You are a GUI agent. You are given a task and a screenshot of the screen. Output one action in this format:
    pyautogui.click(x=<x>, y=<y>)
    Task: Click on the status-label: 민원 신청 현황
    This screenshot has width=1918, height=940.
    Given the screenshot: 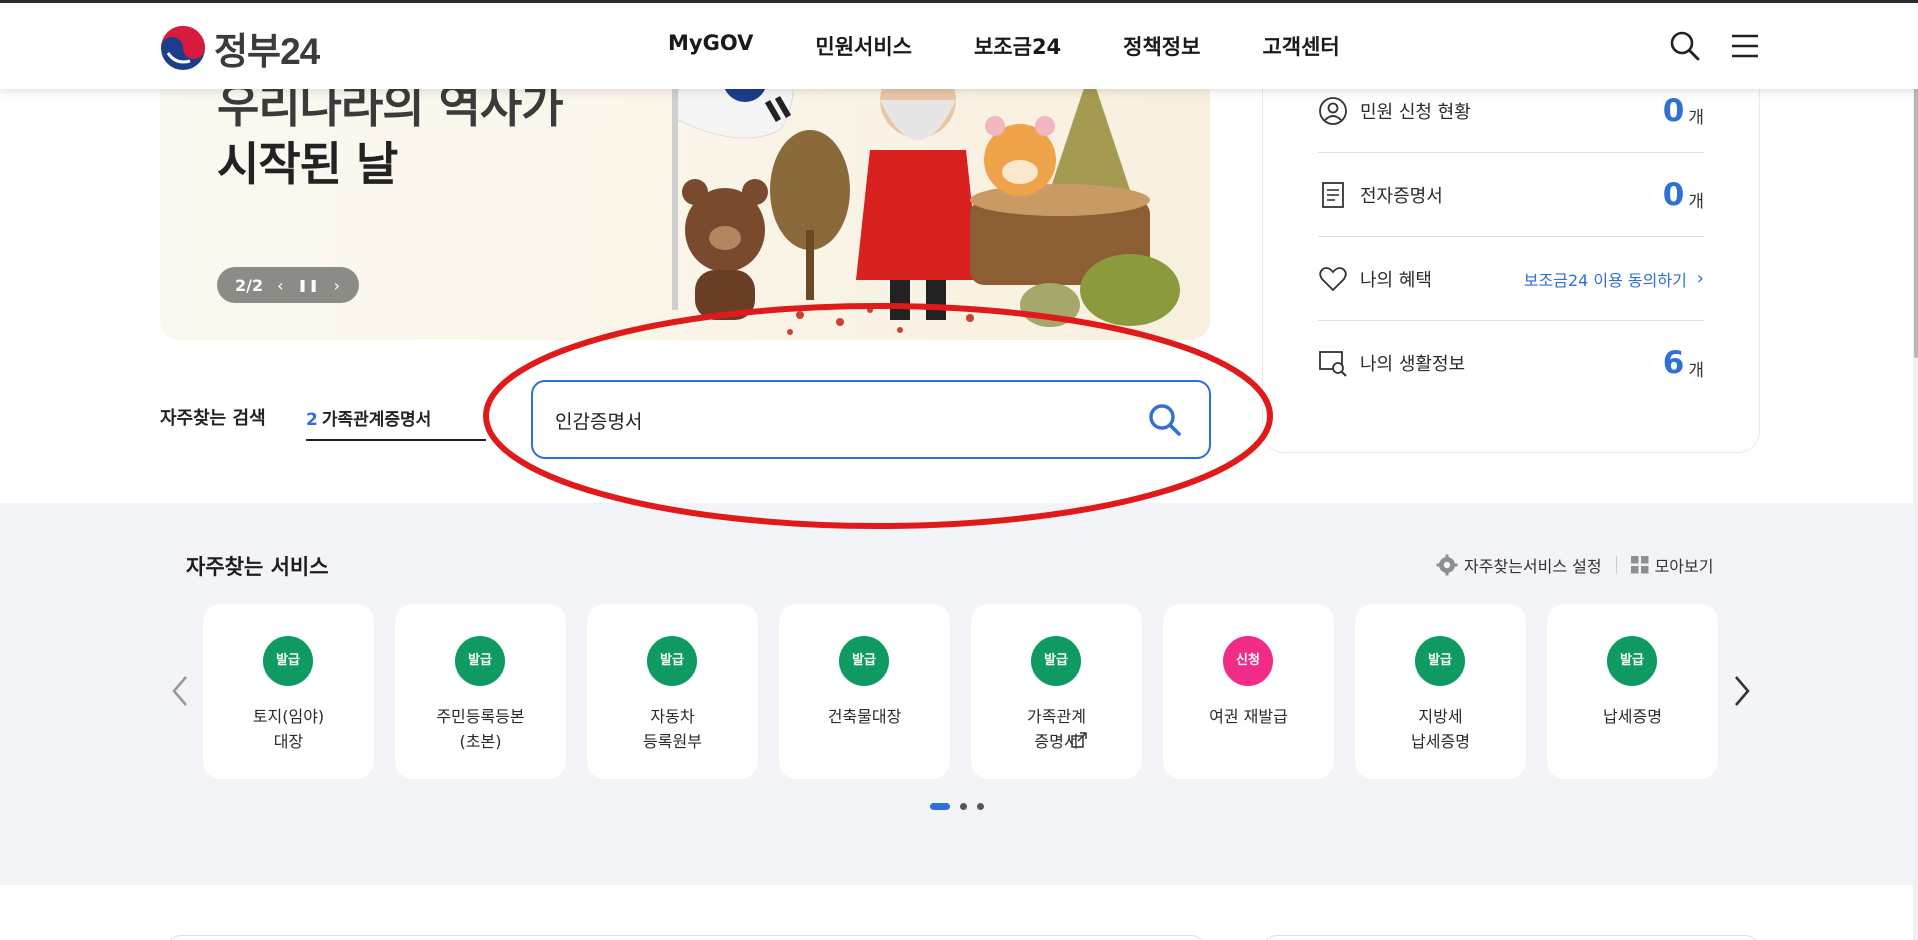 What is the action you would take?
    pyautogui.click(x=1415, y=112)
    